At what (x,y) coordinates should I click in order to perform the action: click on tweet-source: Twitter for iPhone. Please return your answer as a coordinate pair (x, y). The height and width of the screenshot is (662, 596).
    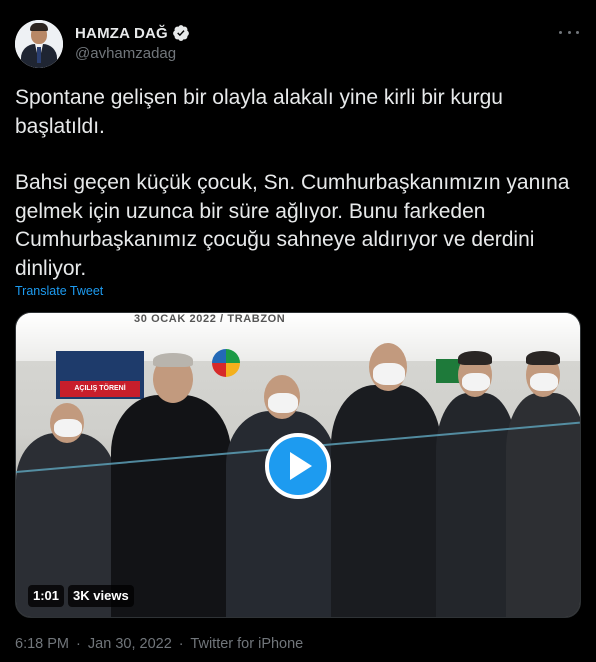
    Looking at the image, I should click on (246, 644).